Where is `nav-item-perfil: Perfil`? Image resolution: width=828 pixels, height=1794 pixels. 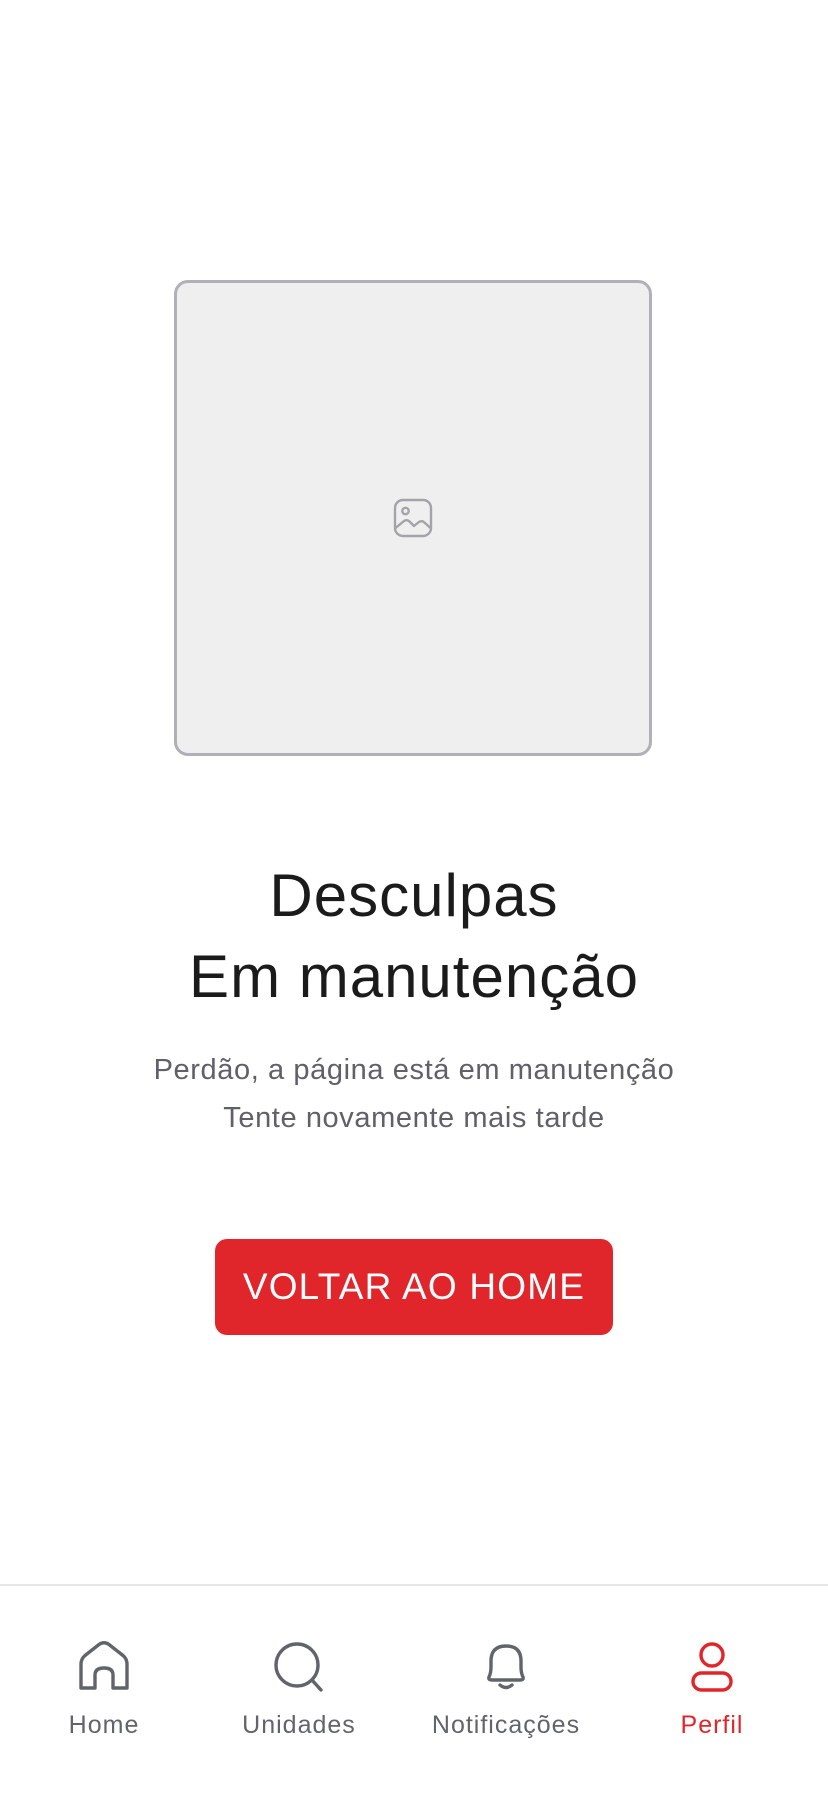
nav-item-perfil: Perfil is located at coordinates (712, 1693).